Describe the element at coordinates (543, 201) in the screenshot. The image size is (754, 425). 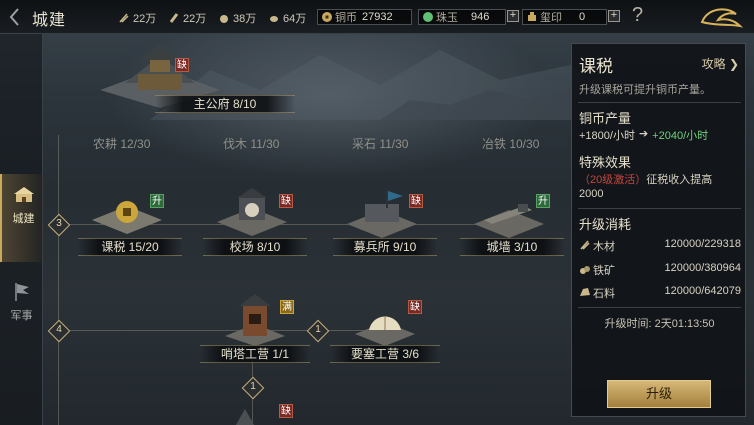
I see `wall-badge: 升` at that location.